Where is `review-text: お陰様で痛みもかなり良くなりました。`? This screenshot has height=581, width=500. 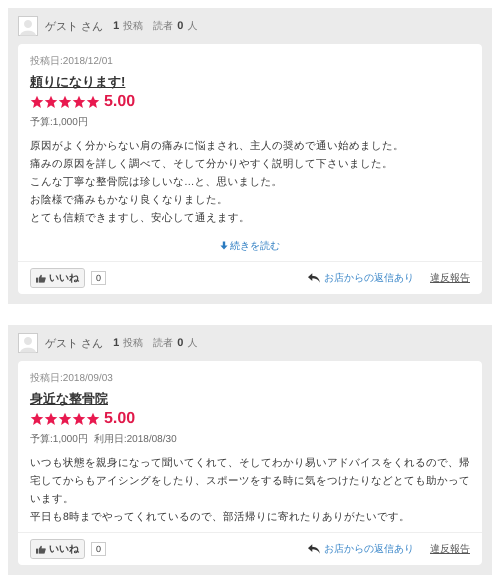
review-text: お陰様で痛みもかなり良くなりました。 is located at coordinates (129, 200).